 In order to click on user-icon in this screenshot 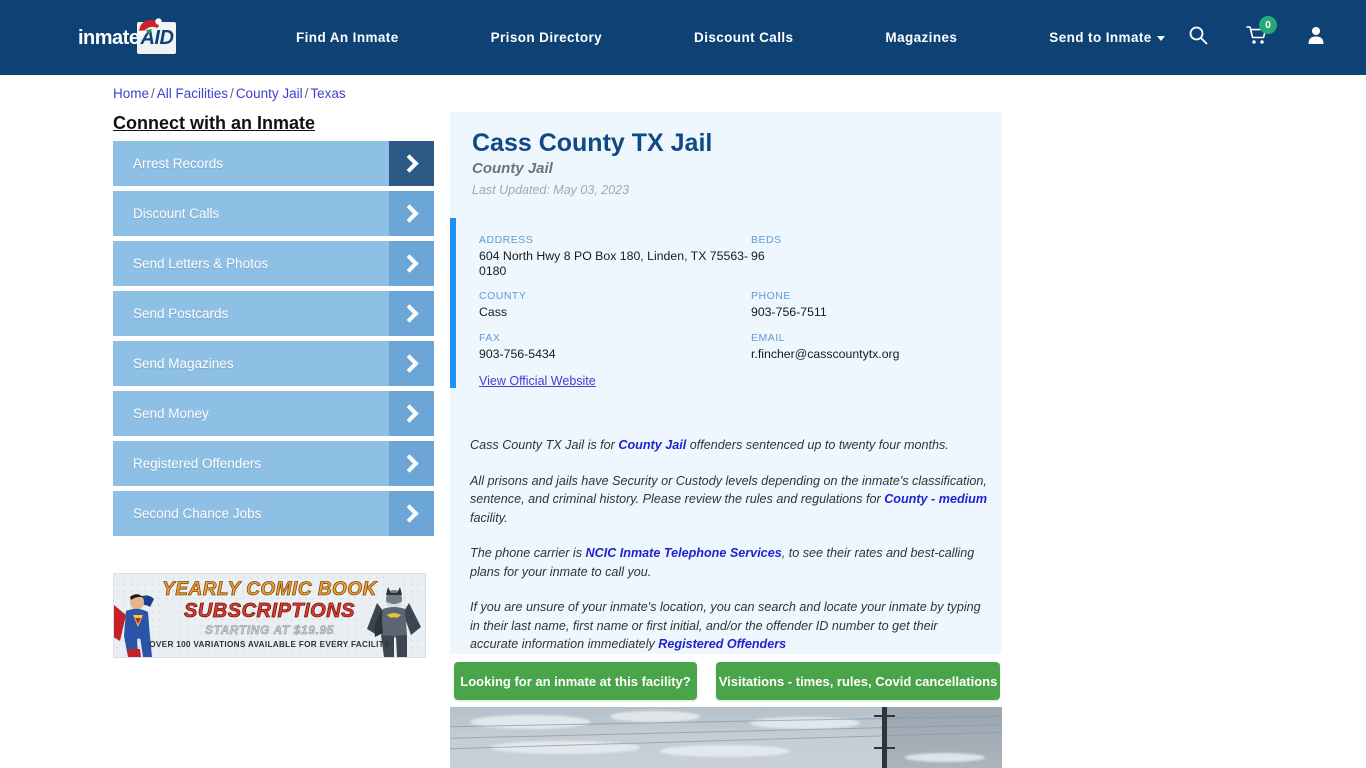, I will do `click(1316, 37)`.